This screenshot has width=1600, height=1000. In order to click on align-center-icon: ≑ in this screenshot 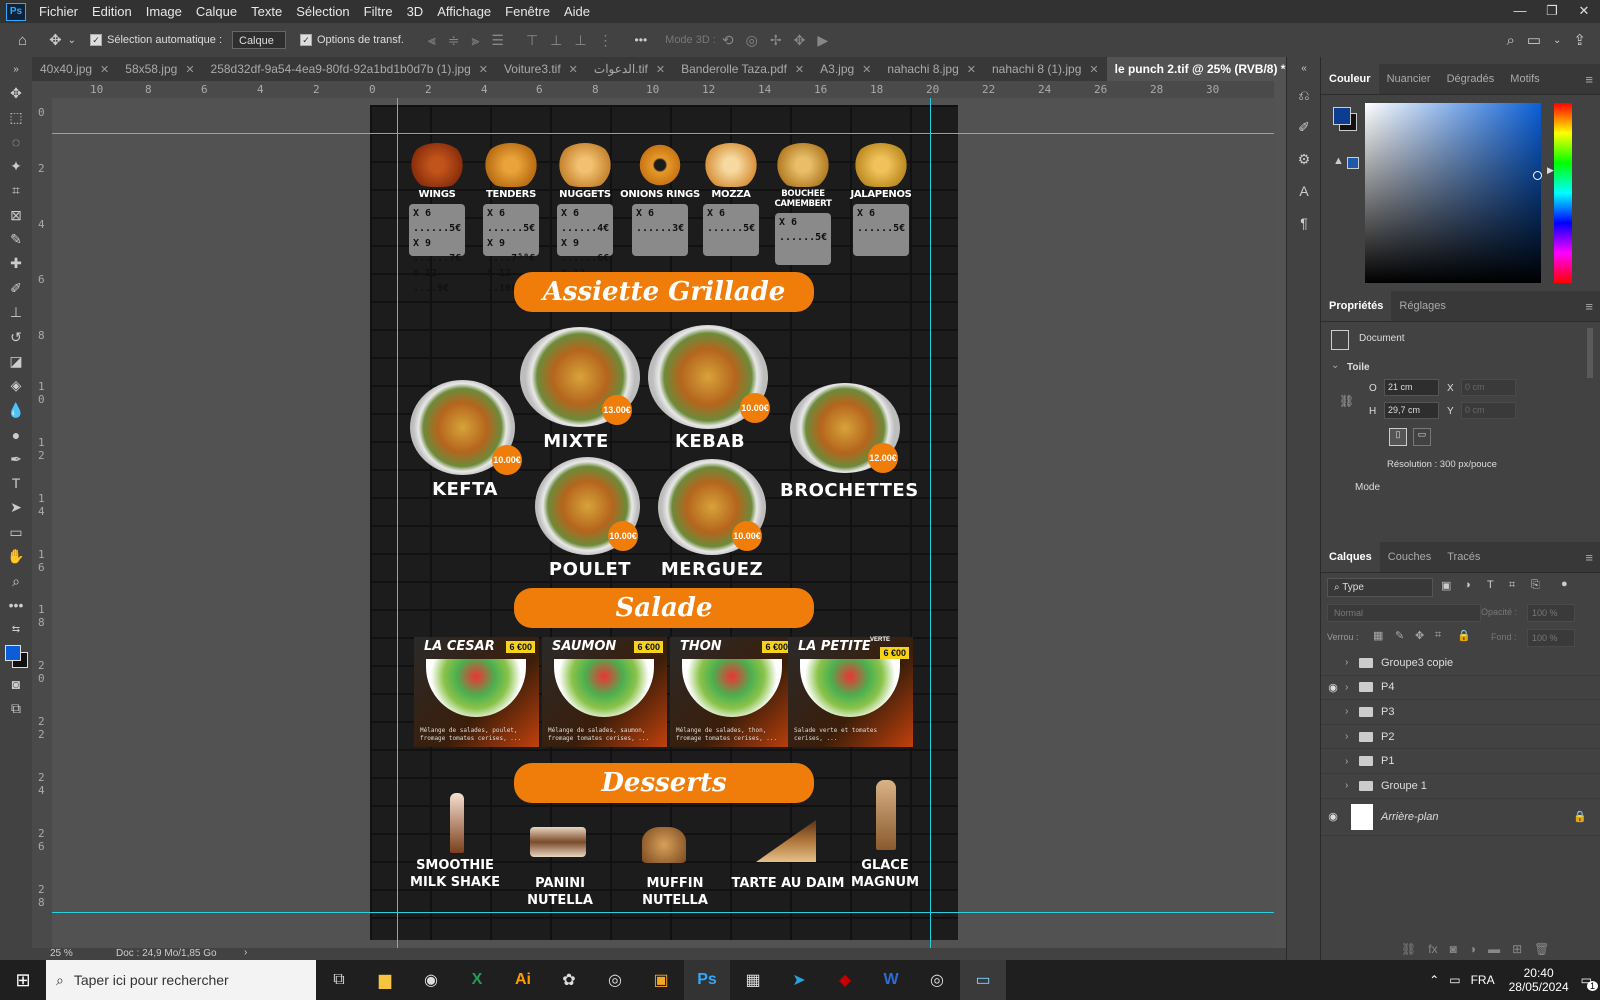, I will do `click(454, 40)`.